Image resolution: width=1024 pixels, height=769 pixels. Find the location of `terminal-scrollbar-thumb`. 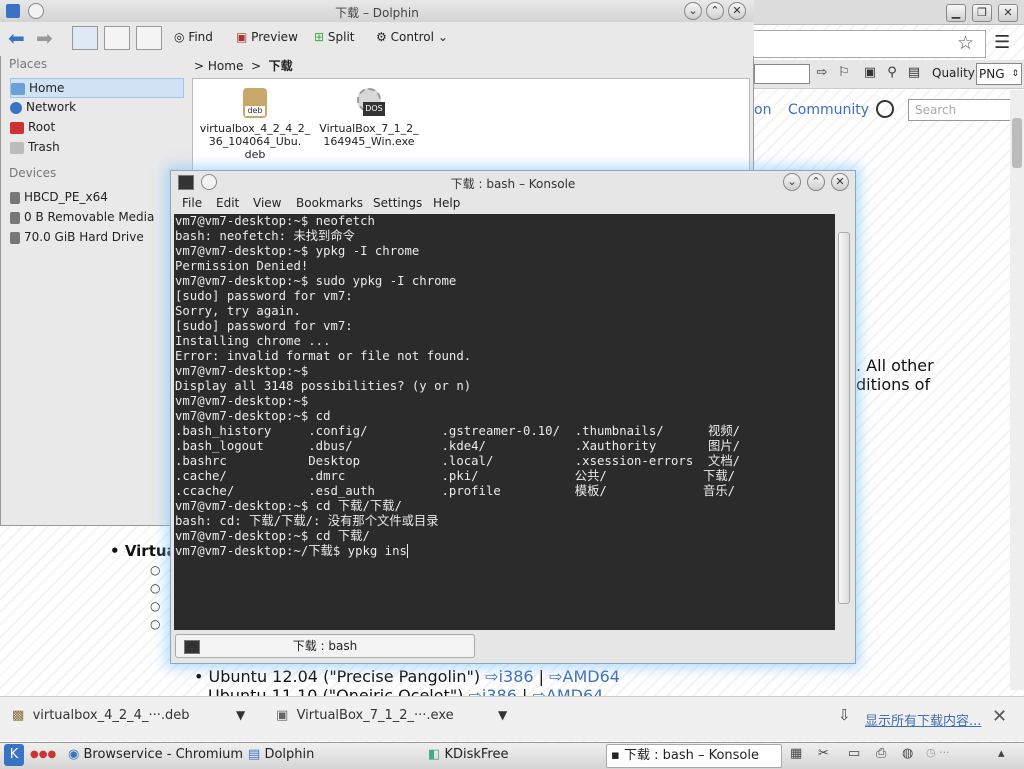

terminal-scrollbar-thumb is located at coordinates (844, 418).